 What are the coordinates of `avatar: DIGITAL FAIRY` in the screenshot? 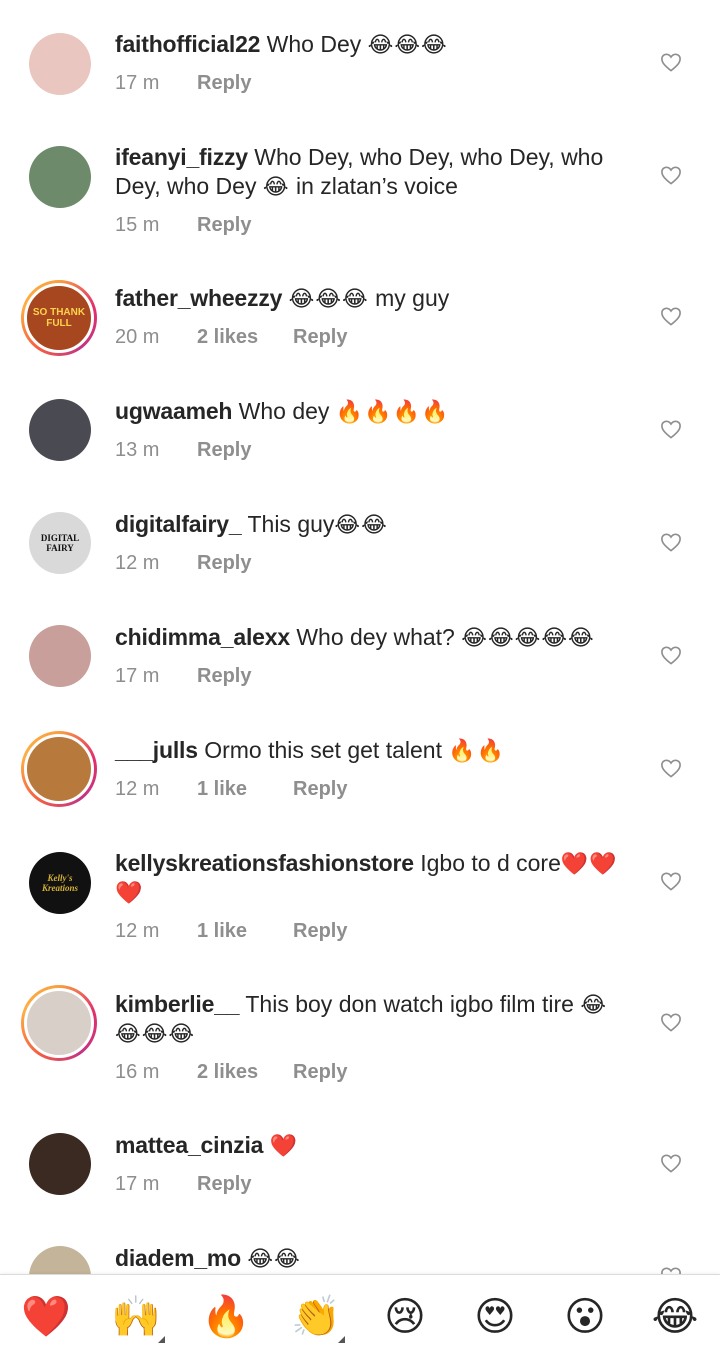 It's located at (60, 543).